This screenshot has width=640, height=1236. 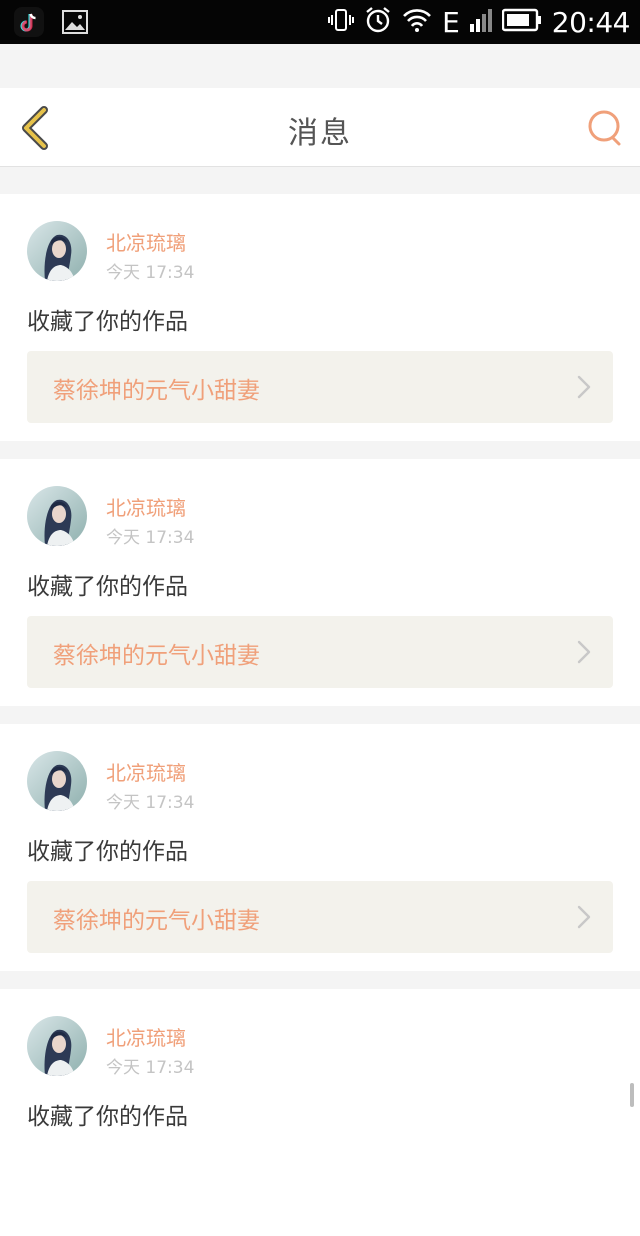 I want to click on vibrate-icon, so click(x=341, y=22).